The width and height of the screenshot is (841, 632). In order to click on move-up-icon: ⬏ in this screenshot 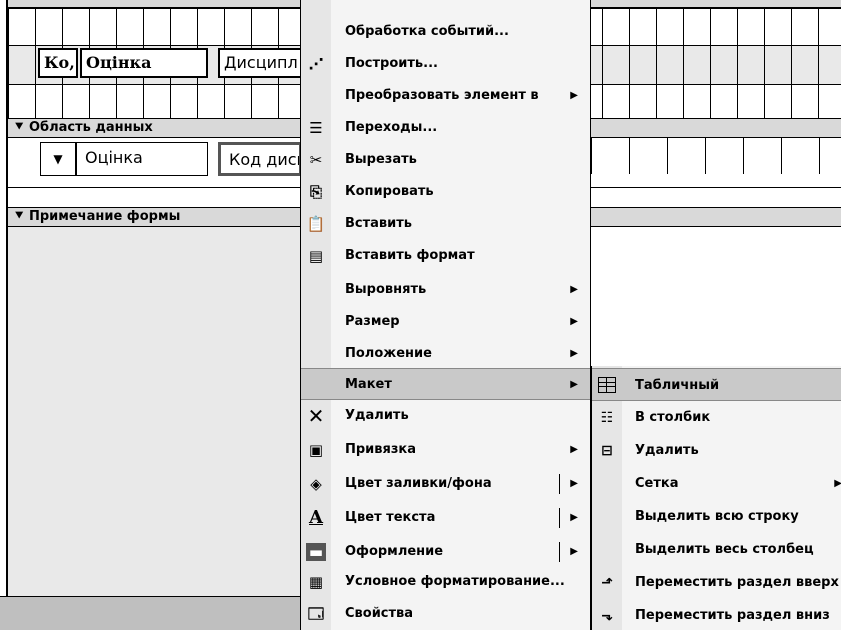, I will do `click(607, 583)`.